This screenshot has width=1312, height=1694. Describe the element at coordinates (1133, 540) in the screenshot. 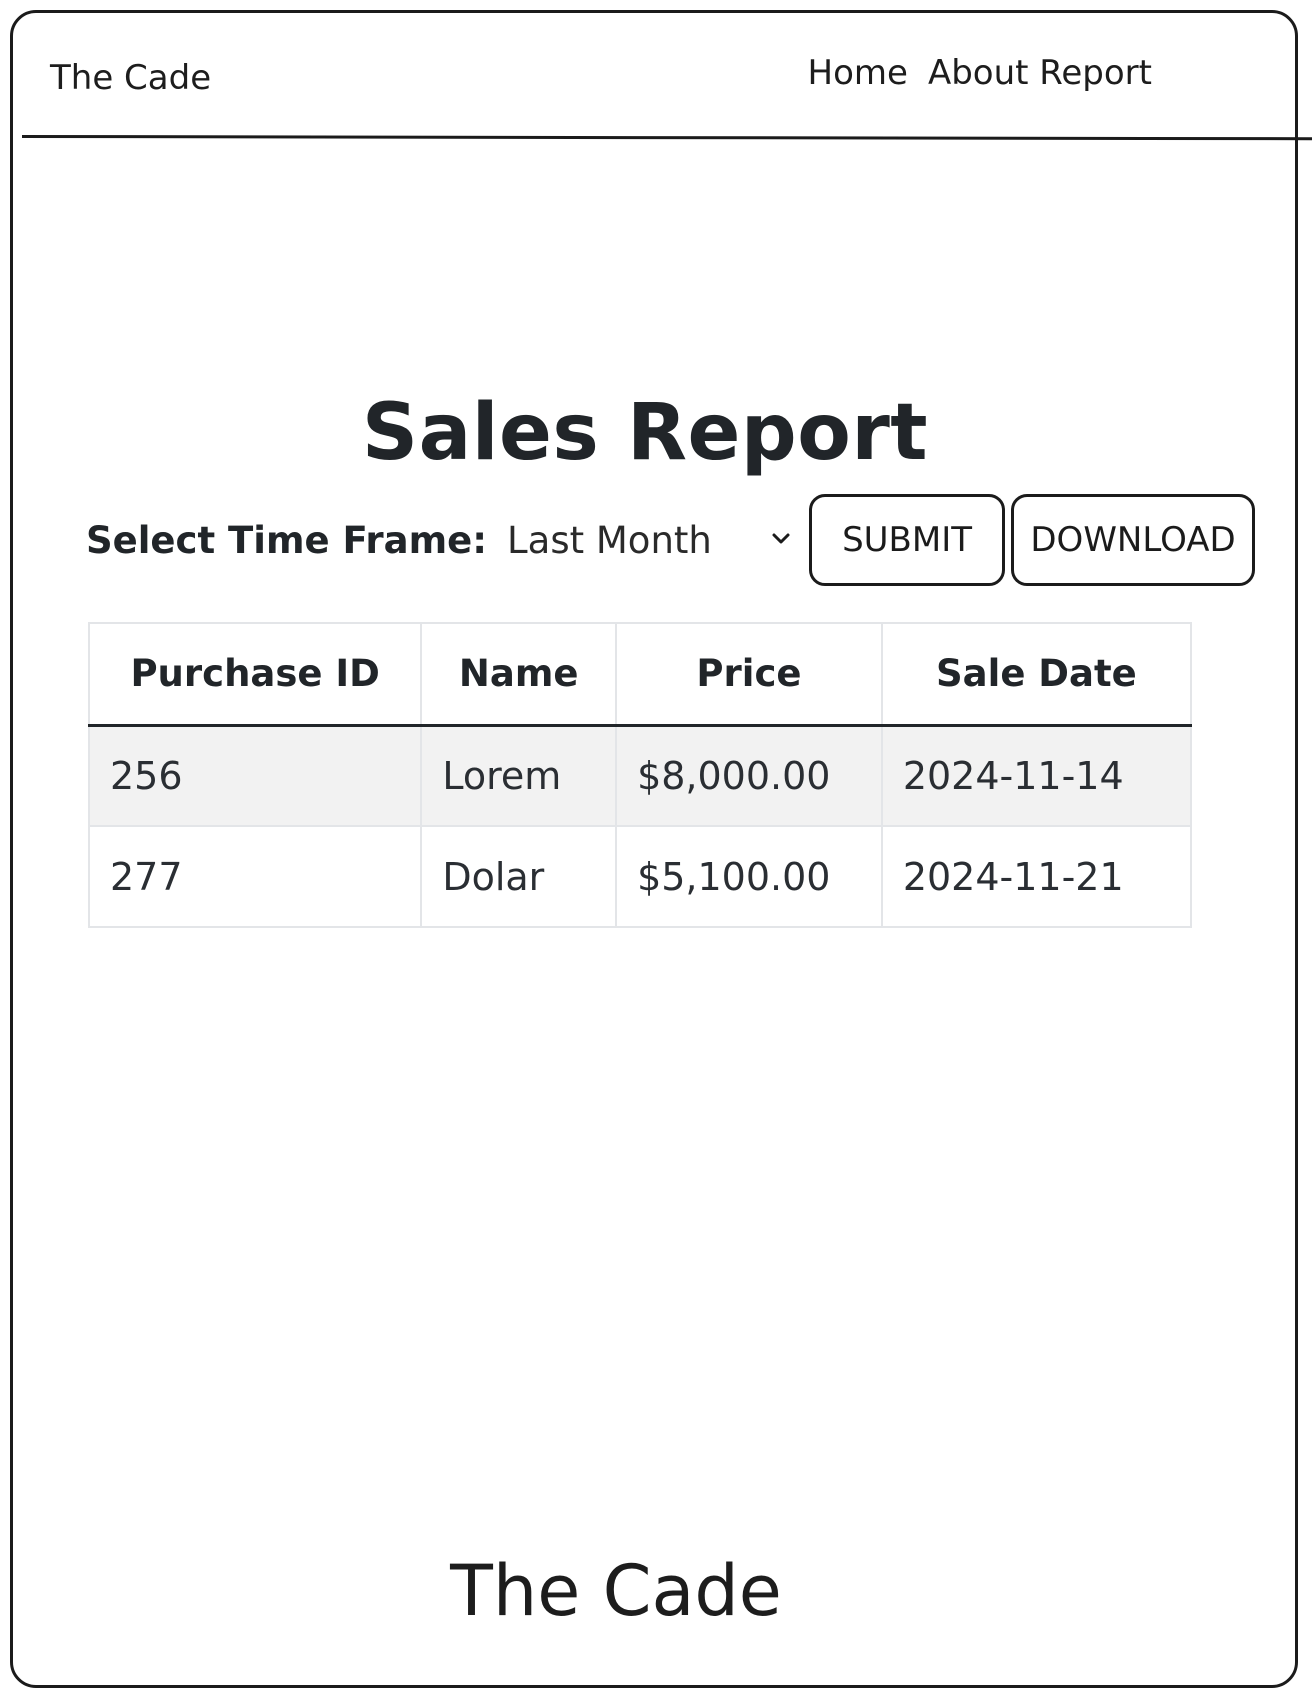

I see `download-button: DOWNLOAD` at that location.